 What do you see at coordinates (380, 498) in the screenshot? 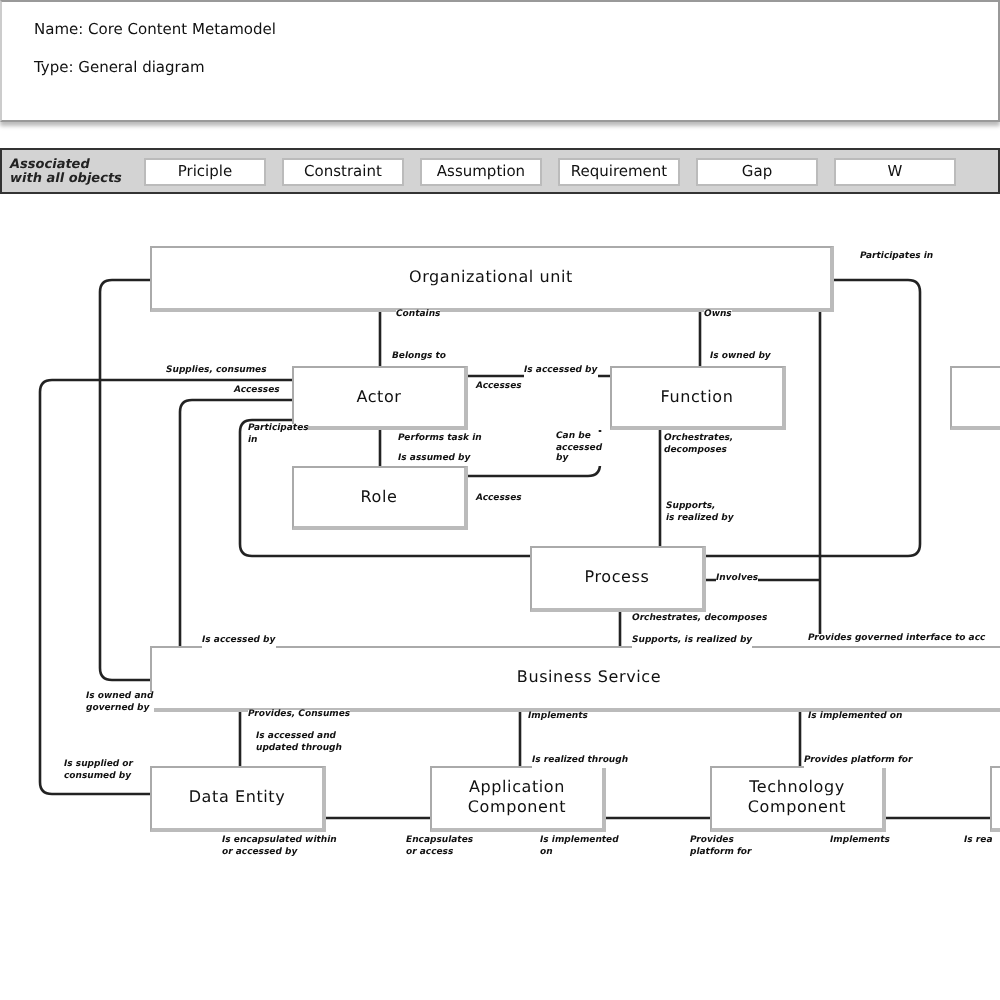
I see `diagram-node: Role` at bounding box center [380, 498].